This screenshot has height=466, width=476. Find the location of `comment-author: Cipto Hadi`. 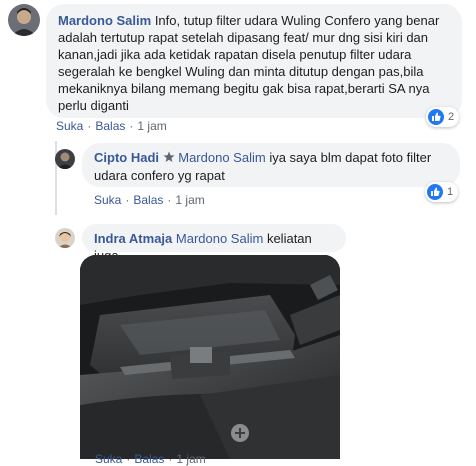

comment-author: Cipto Hadi is located at coordinates (126, 157).